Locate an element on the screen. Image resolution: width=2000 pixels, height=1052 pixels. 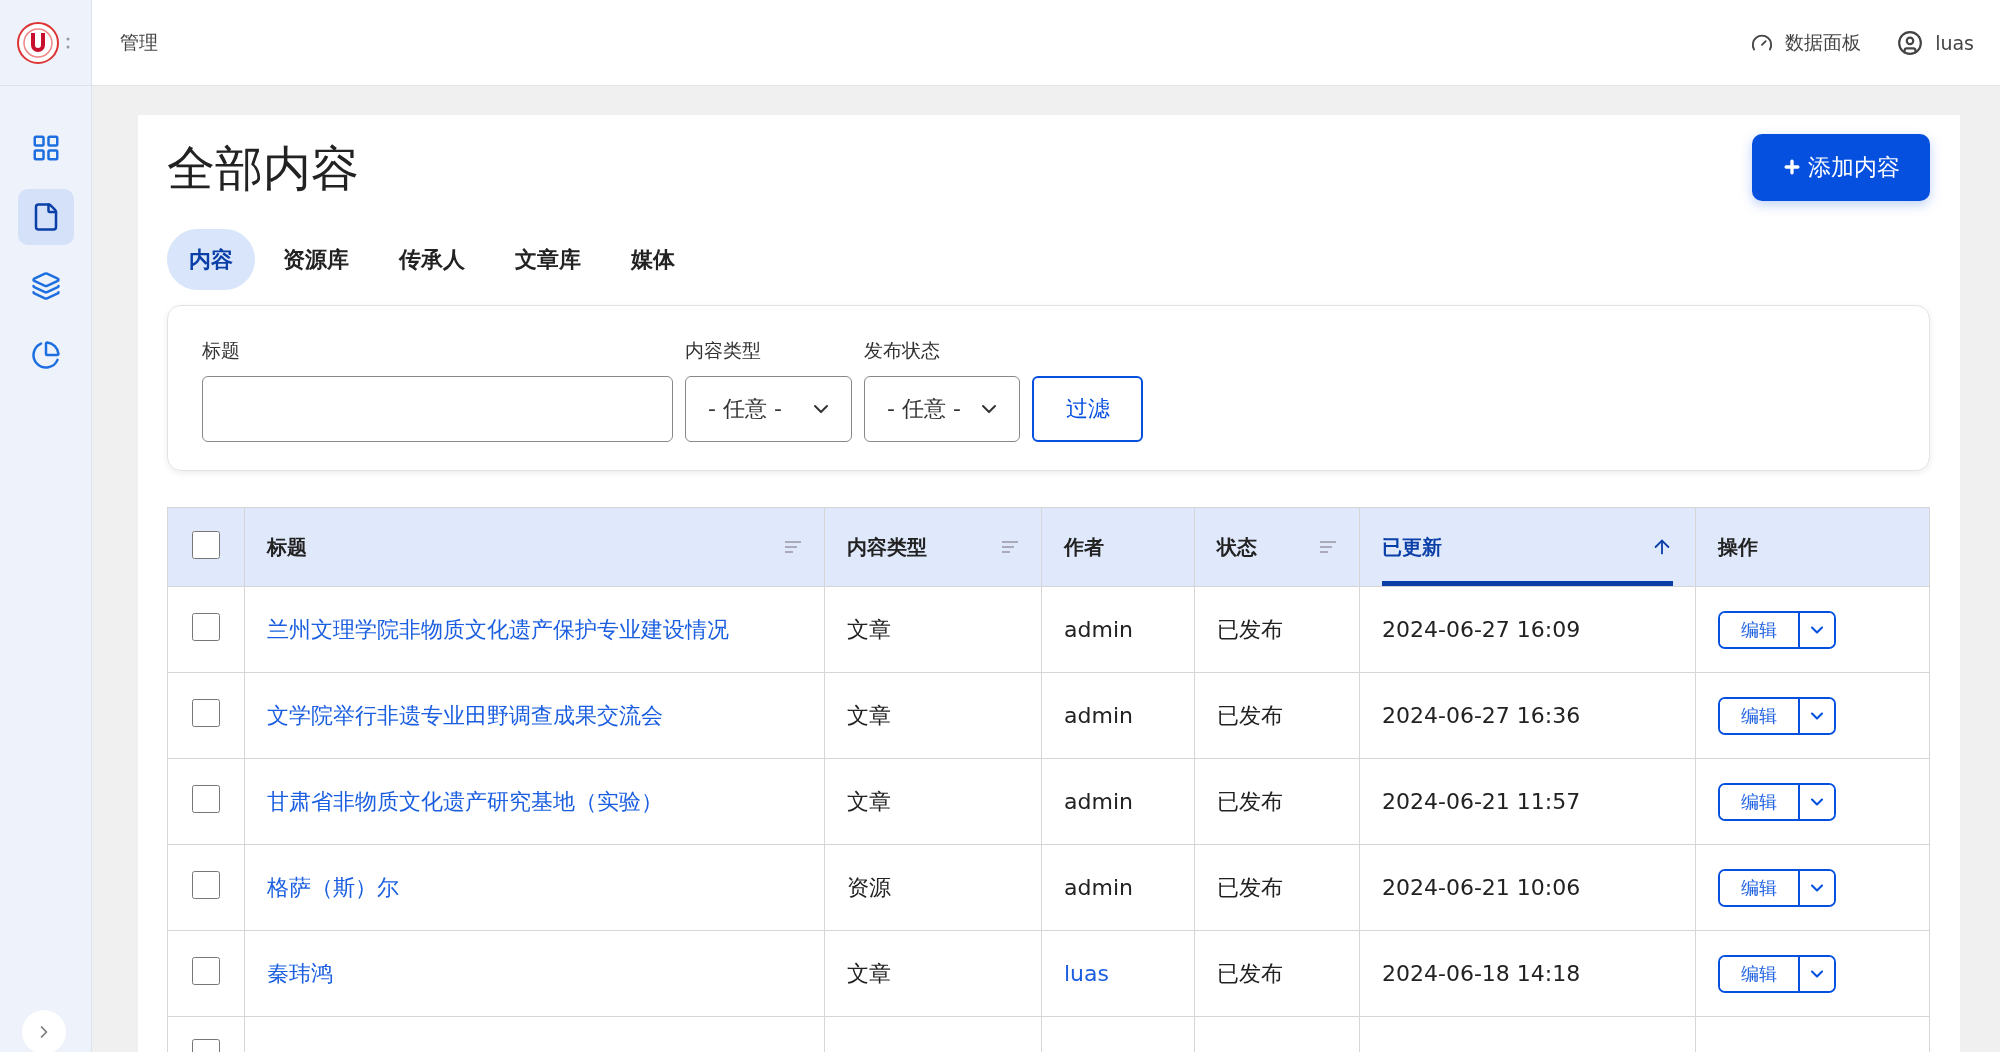
more-icon is located at coordinates (68, 42).